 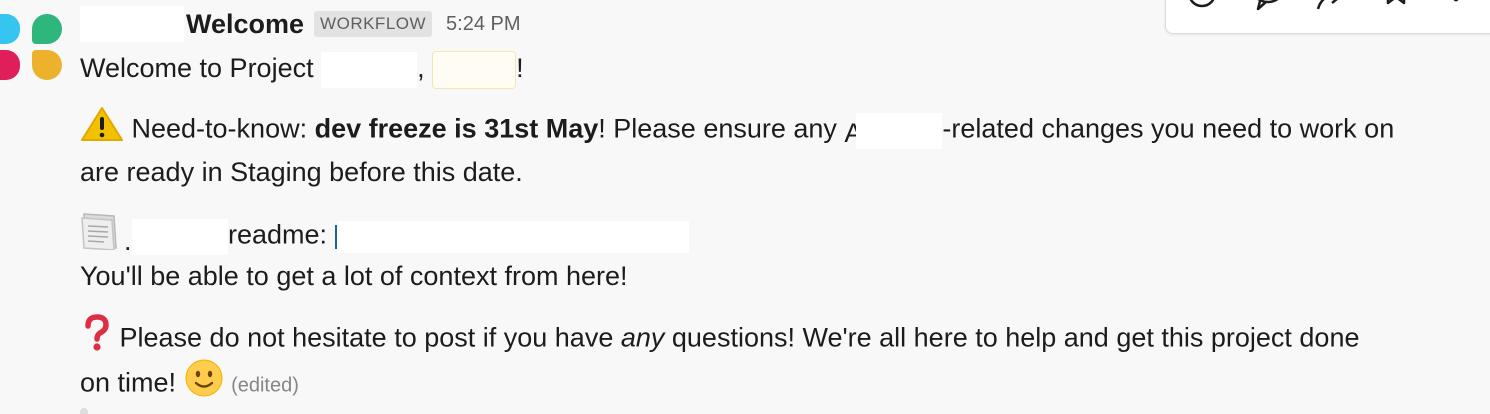 I want to click on notice-line-2: are ready in Staging before this date., so click(x=301, y=172).